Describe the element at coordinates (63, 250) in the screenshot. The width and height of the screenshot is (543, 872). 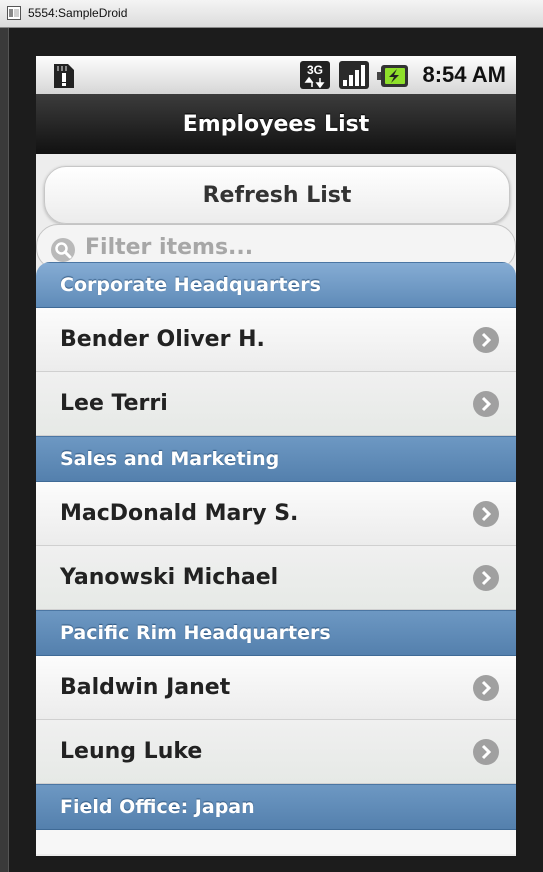
I see `search-icon` at that location.